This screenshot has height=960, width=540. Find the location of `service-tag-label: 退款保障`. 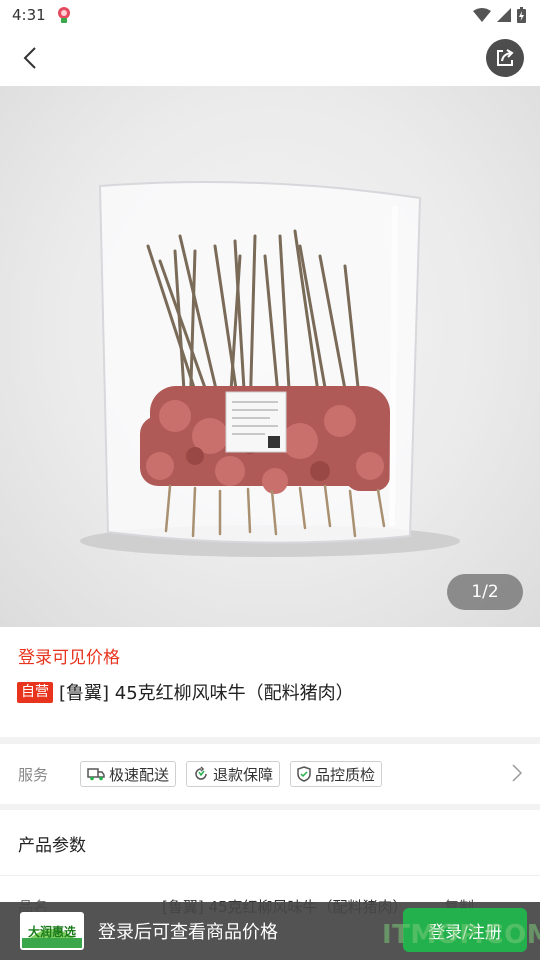

service-tag-label: 退款保障 is located at coordinates (243, 774).